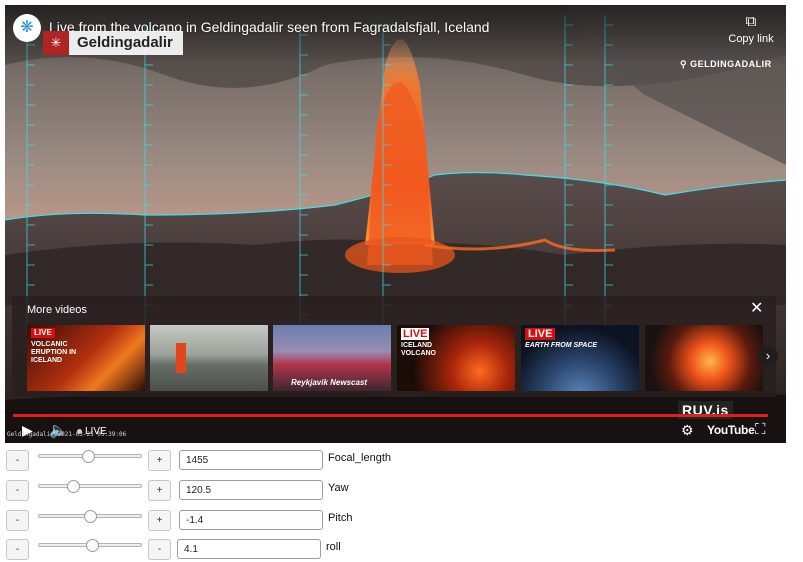 The width and height of the screenshot is (803, 562). What do you see at coordinates (54, 352) in the screenshot?
I see `thumbnail-caption: VOLCANIC ERUPTION IN ICELAND` at bounding box center [54, 352].